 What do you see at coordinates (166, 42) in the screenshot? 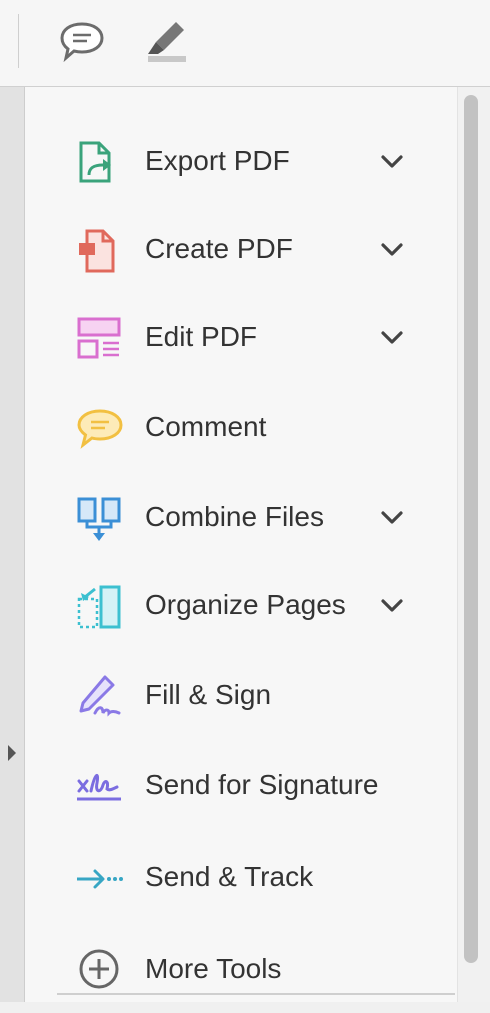
I see `highlighter-icon` at bounding box center [166, 42].